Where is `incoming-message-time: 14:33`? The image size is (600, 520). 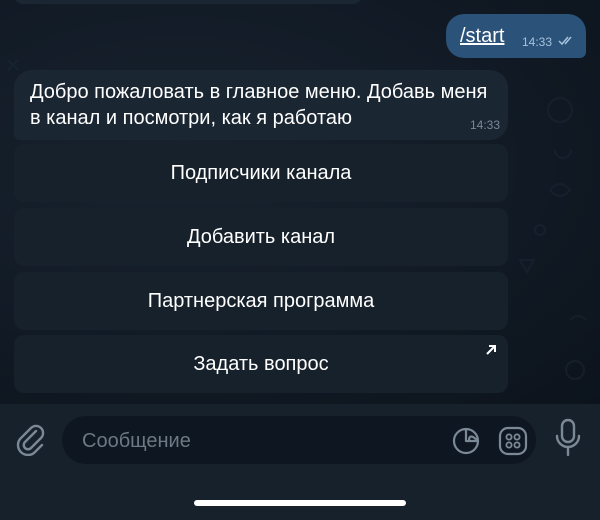
incoming-message-time: 14:33 is located at coordinates (485, 125).